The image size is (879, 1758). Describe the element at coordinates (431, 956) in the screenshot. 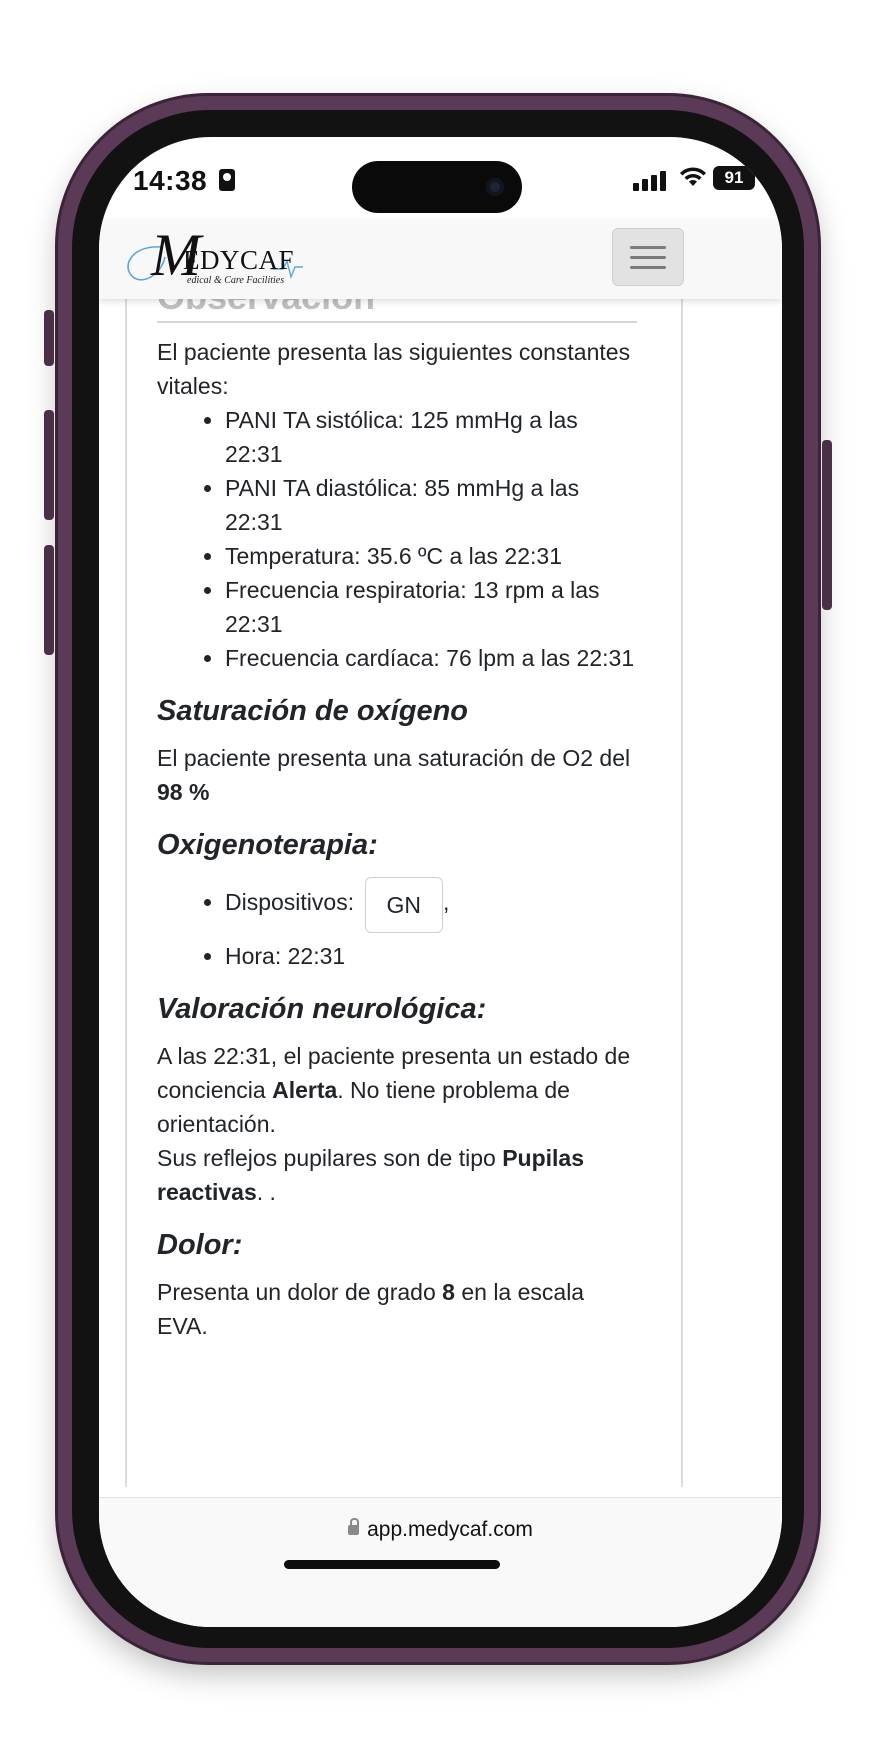

I see `list-item: Hora: 22:31` at that location.